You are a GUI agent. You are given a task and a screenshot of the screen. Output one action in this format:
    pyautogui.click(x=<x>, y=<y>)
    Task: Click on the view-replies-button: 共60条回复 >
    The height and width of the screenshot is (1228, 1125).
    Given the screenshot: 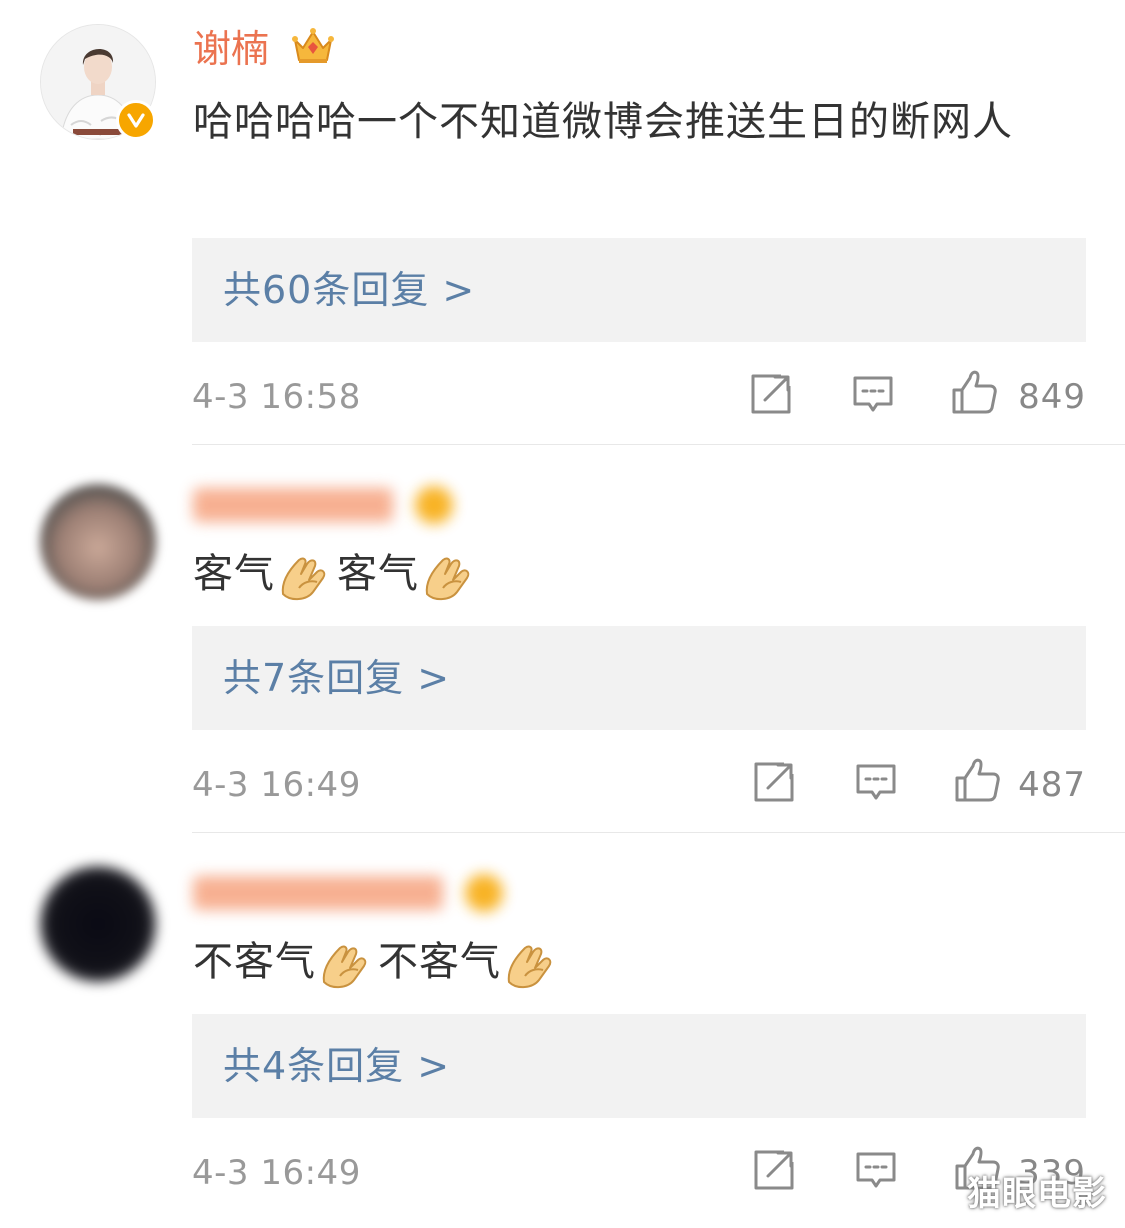 What is the action you would take?
    pyautogui.click(x=639, y=290)
    